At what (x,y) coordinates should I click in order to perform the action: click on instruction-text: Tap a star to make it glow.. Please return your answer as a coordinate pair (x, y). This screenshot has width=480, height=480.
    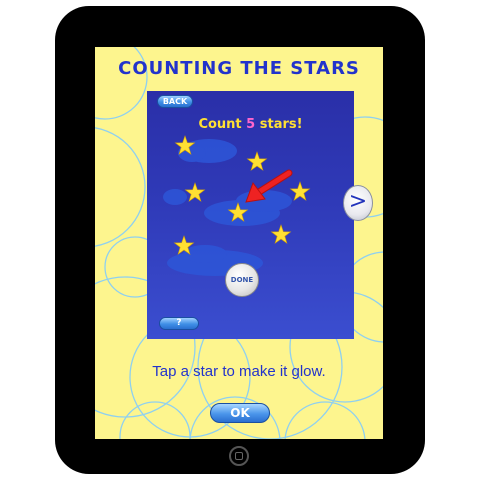
    Looking at the image, I should click on (239, 371).